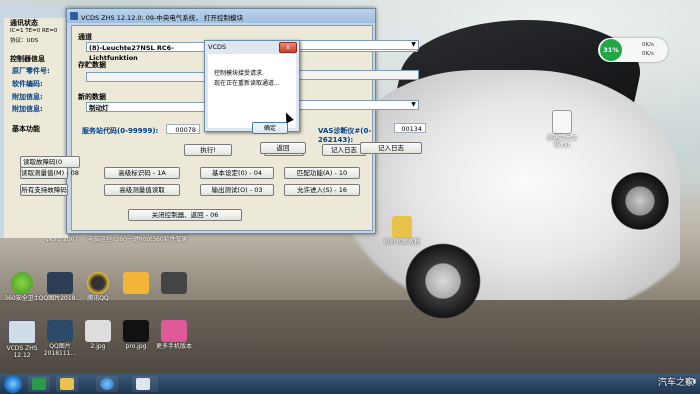  I want to click on desktop-icon-label: 360一键Root, so click(134, 239).